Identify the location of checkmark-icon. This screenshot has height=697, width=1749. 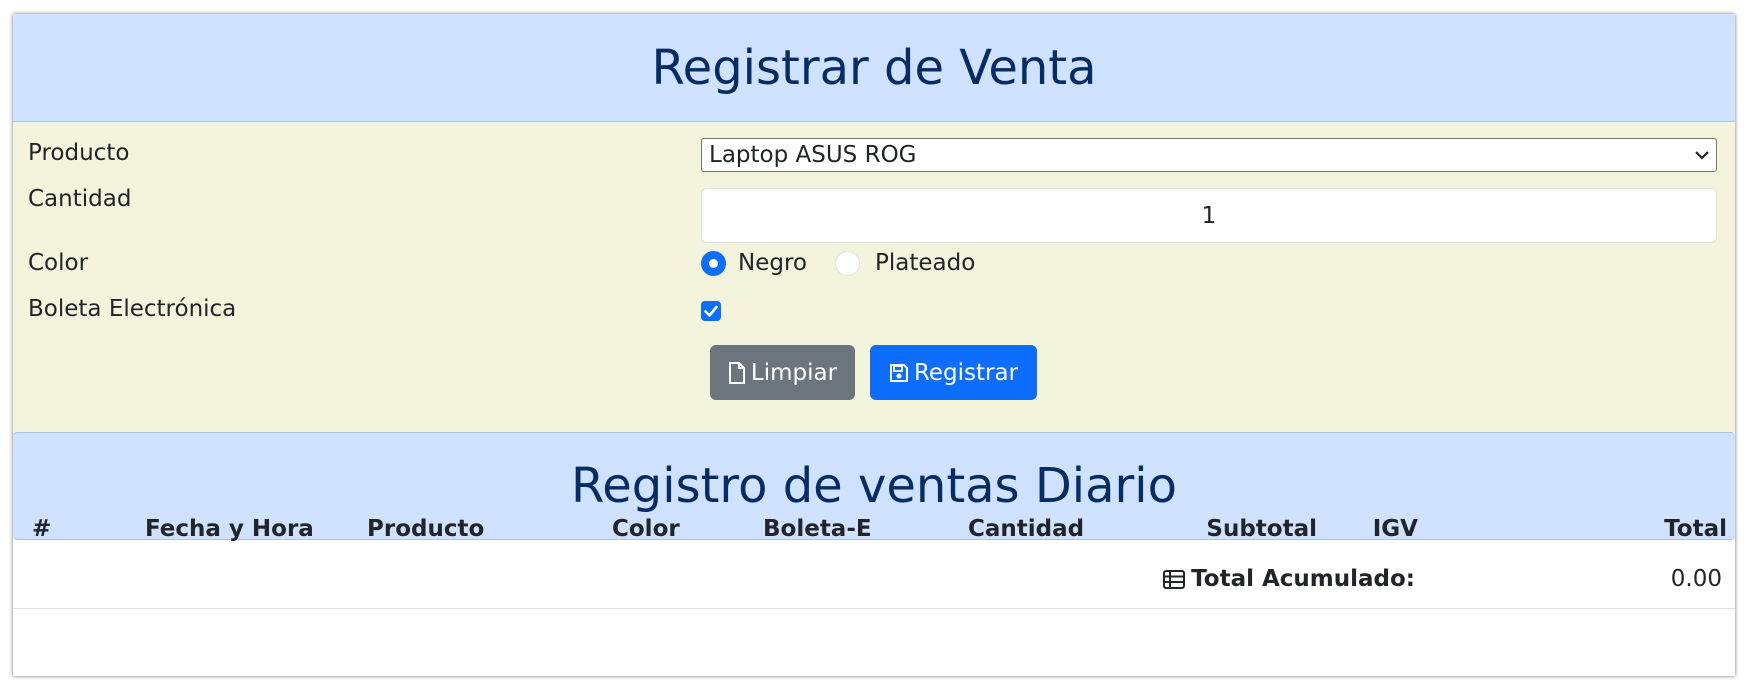
(711, 311).